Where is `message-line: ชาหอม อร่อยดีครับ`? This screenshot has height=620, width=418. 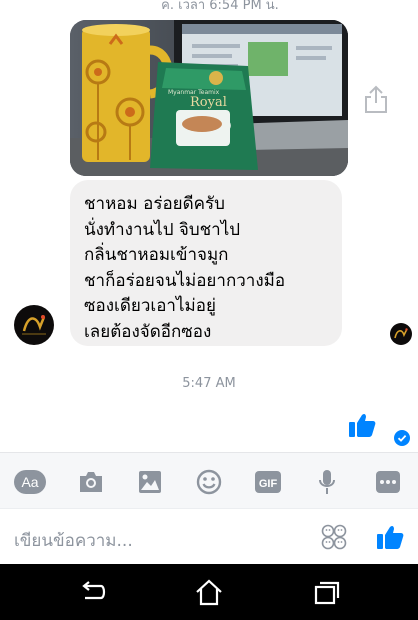 message-line: ชาหอม อร่อยดีครับ is located at coordinates (154, 204).